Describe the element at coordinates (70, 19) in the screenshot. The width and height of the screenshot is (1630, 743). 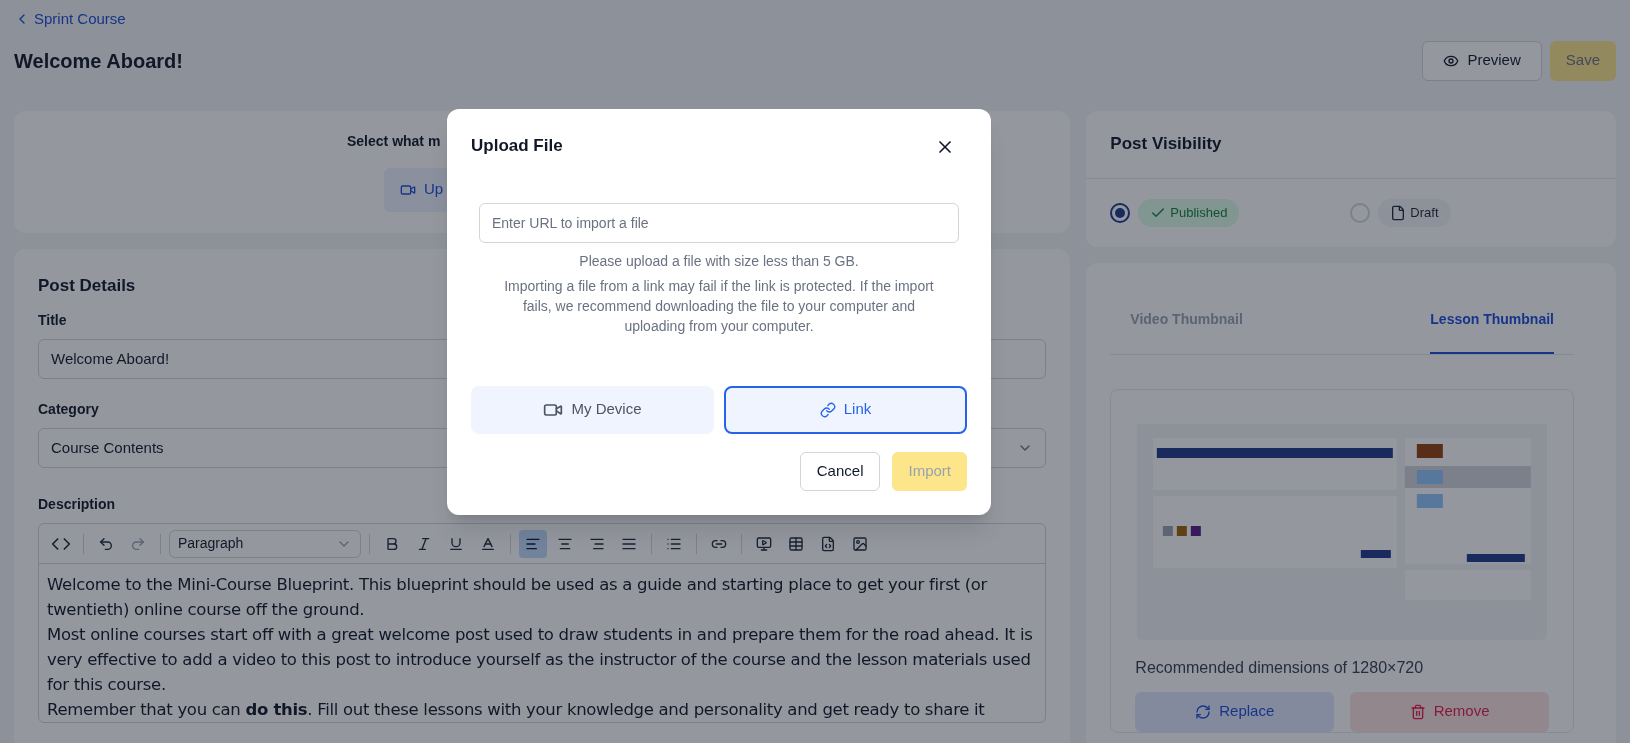
I see `back-link: Sprint Course` at that location.